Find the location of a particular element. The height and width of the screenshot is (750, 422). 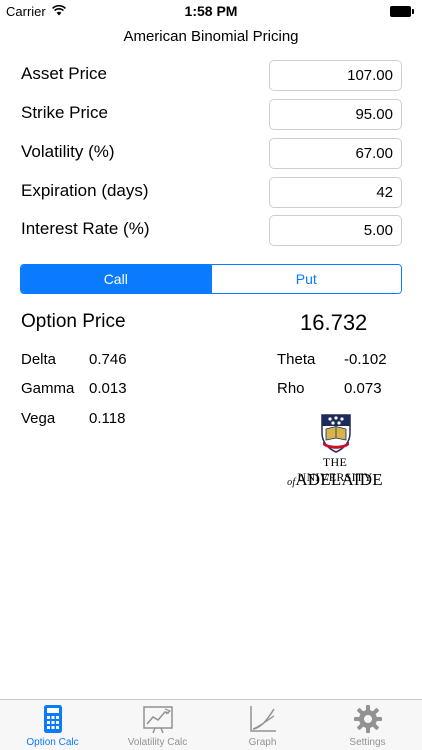

logo-name: ADELAIDE is located at coordinates (339, 479).